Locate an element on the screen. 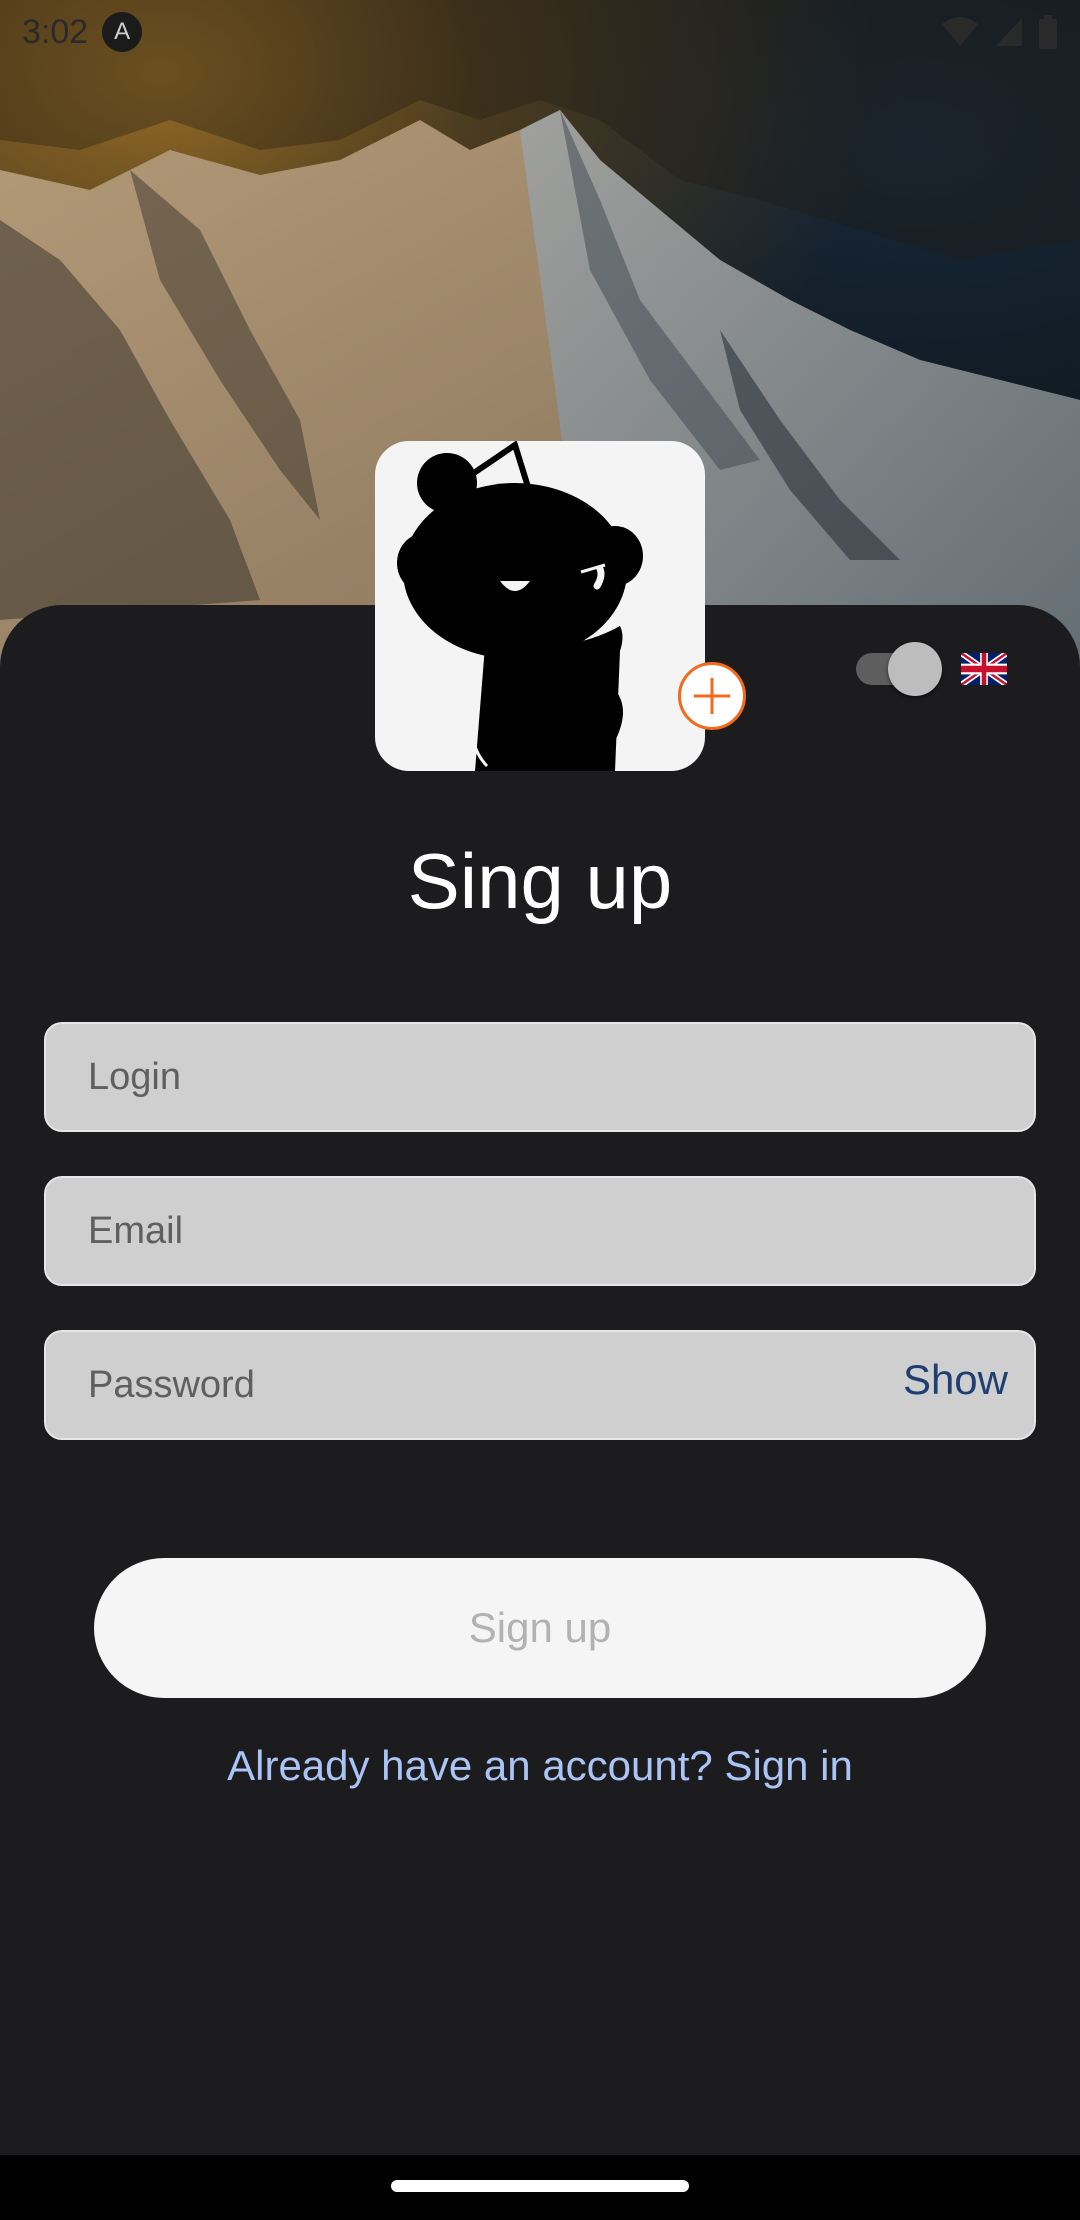 Image resolution: width=1080 pixels, height=2220 pixels. password-input is located at coordinates (540, 1385).